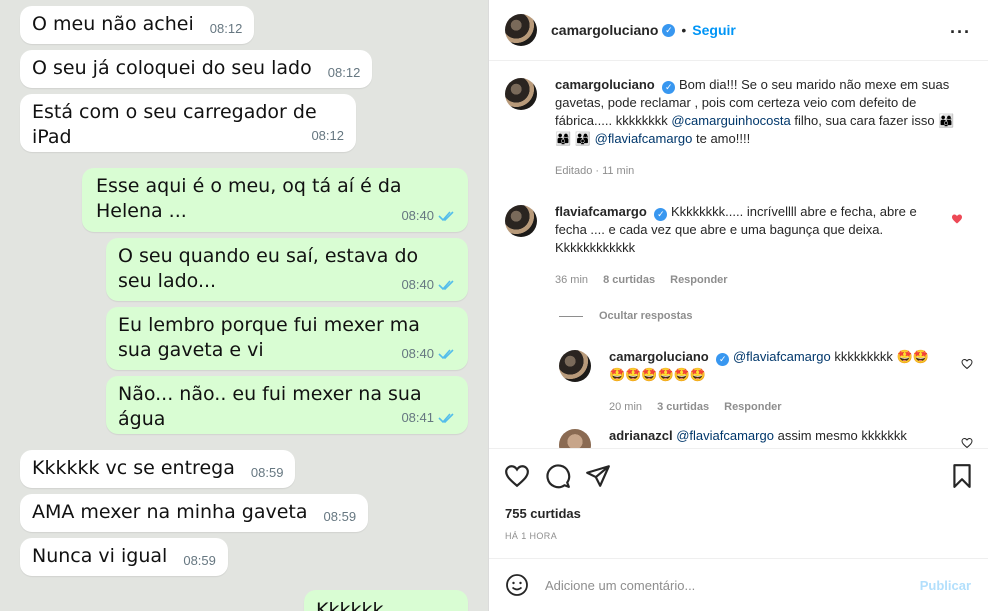 The image size is (988, 611). What do you see at coordinates (659, 356) in the screenshot?
I see `reply-username: camargoluciano` at bounding box center [659, 356].